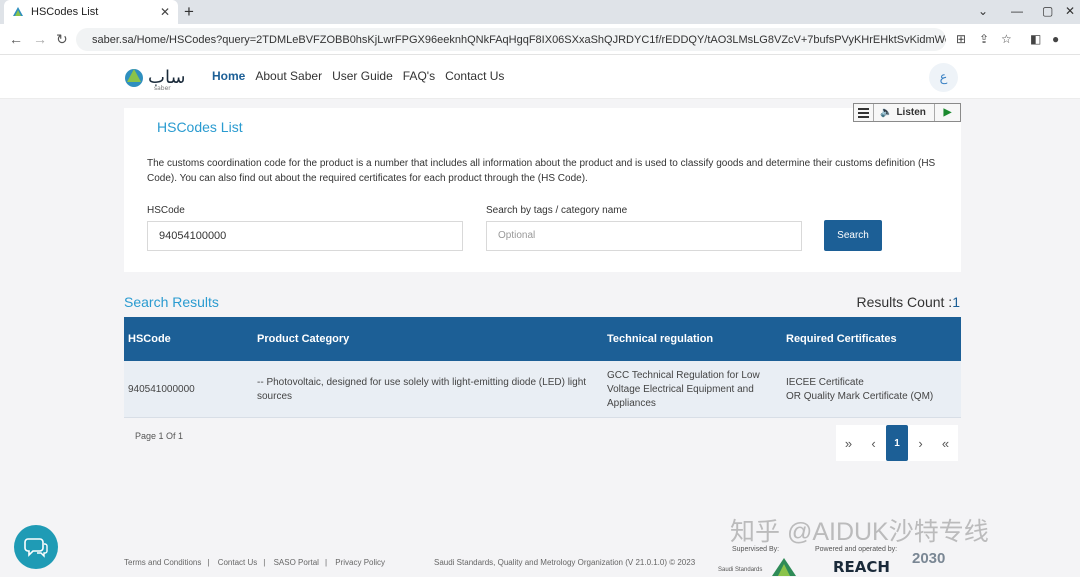 The height and width of the screenshot is (577, 1080). Describe the element at coordinates (860, 396) in the screenshot. I see `cell-certificate-2: OR Quality Mark Certificate (QM)` at that location.